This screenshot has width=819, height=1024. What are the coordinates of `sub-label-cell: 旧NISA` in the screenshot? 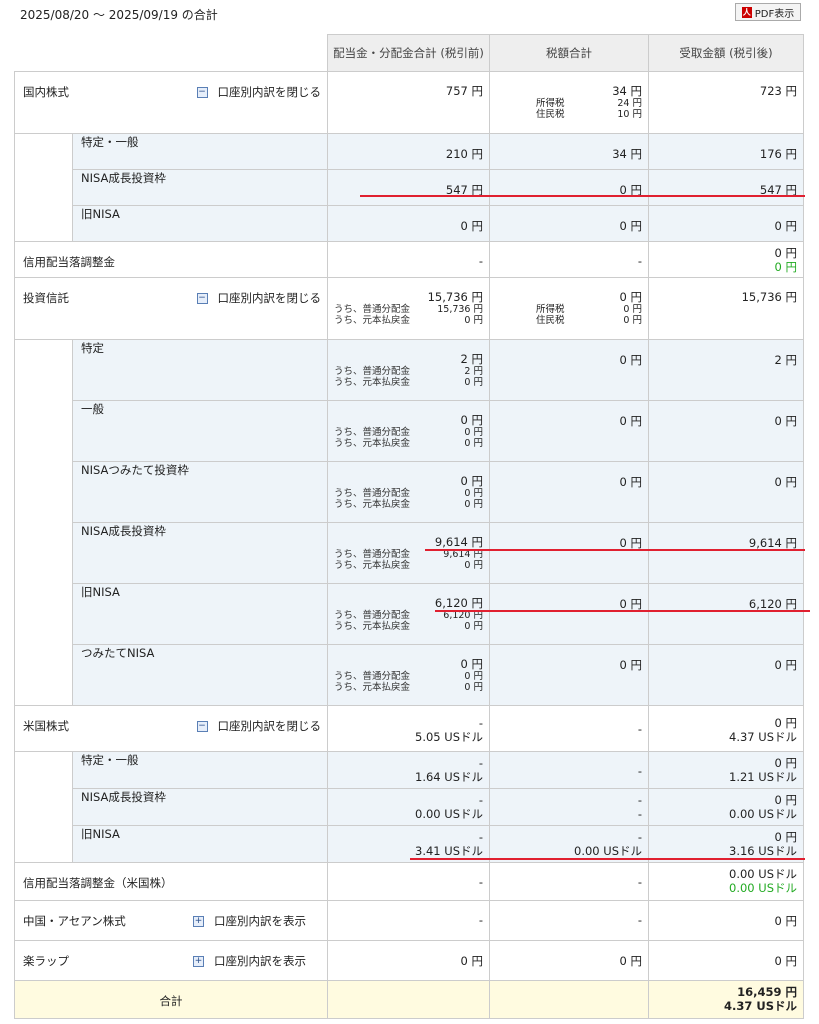 It's located at (200, 614).